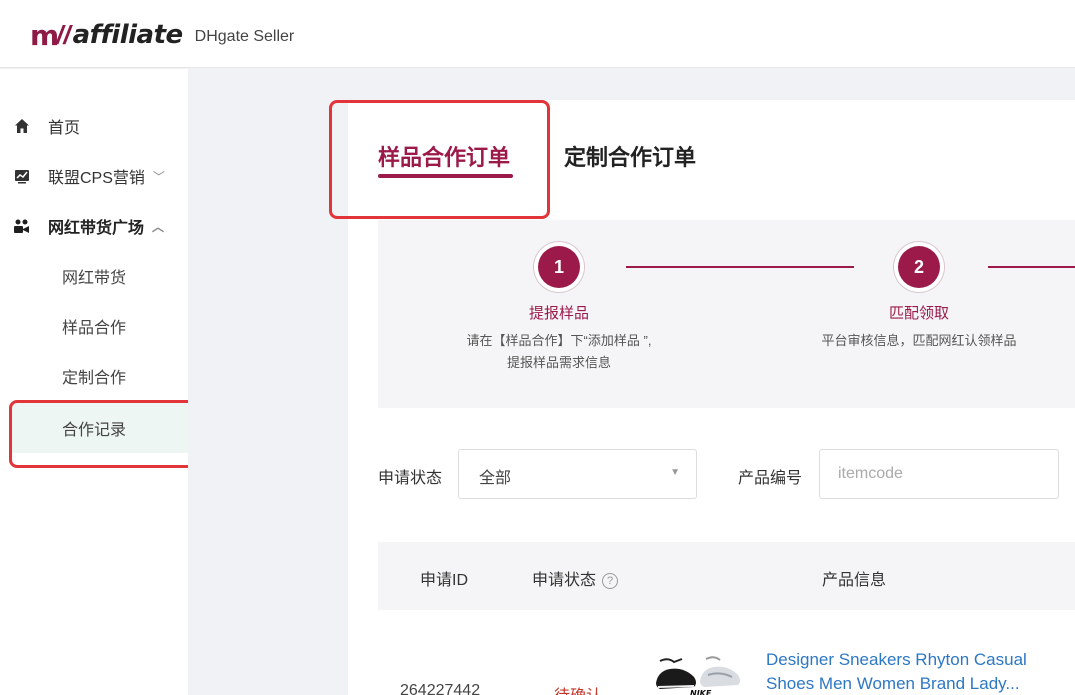 This screenshot has height=695, width=1075. I want to click on column-header-id: 申请ID, so click(444, 580).